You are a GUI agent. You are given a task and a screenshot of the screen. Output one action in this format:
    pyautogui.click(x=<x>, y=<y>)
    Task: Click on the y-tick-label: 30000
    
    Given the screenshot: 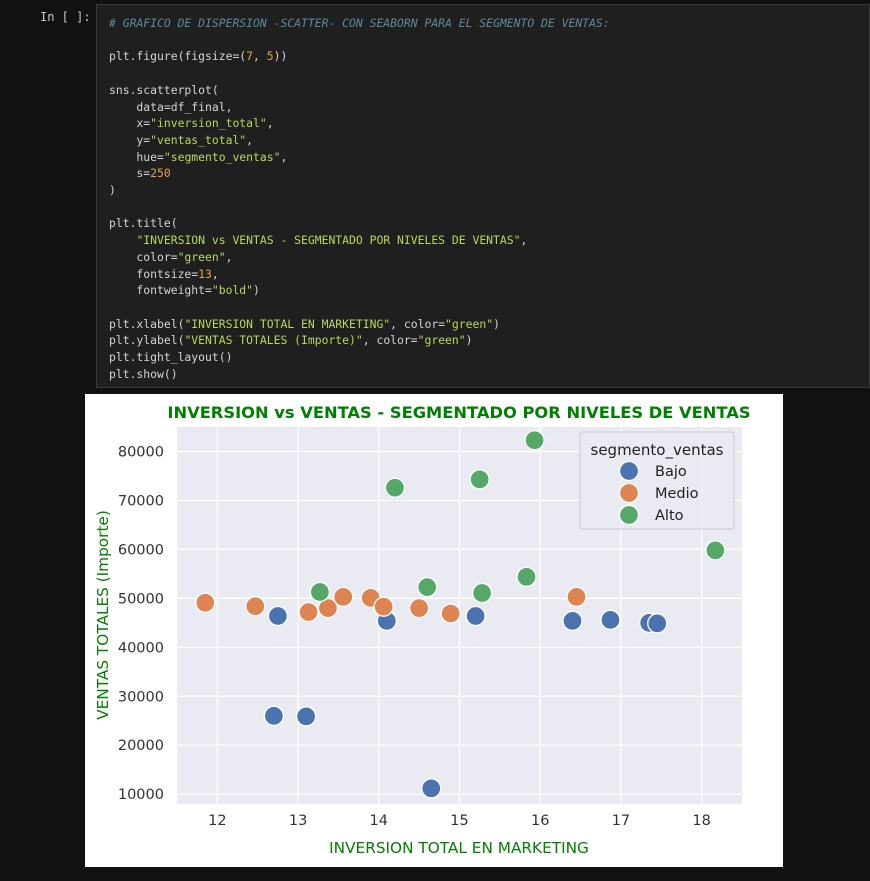 What is the action you would take?
    pyautogui.click(x=141, y=697)
    